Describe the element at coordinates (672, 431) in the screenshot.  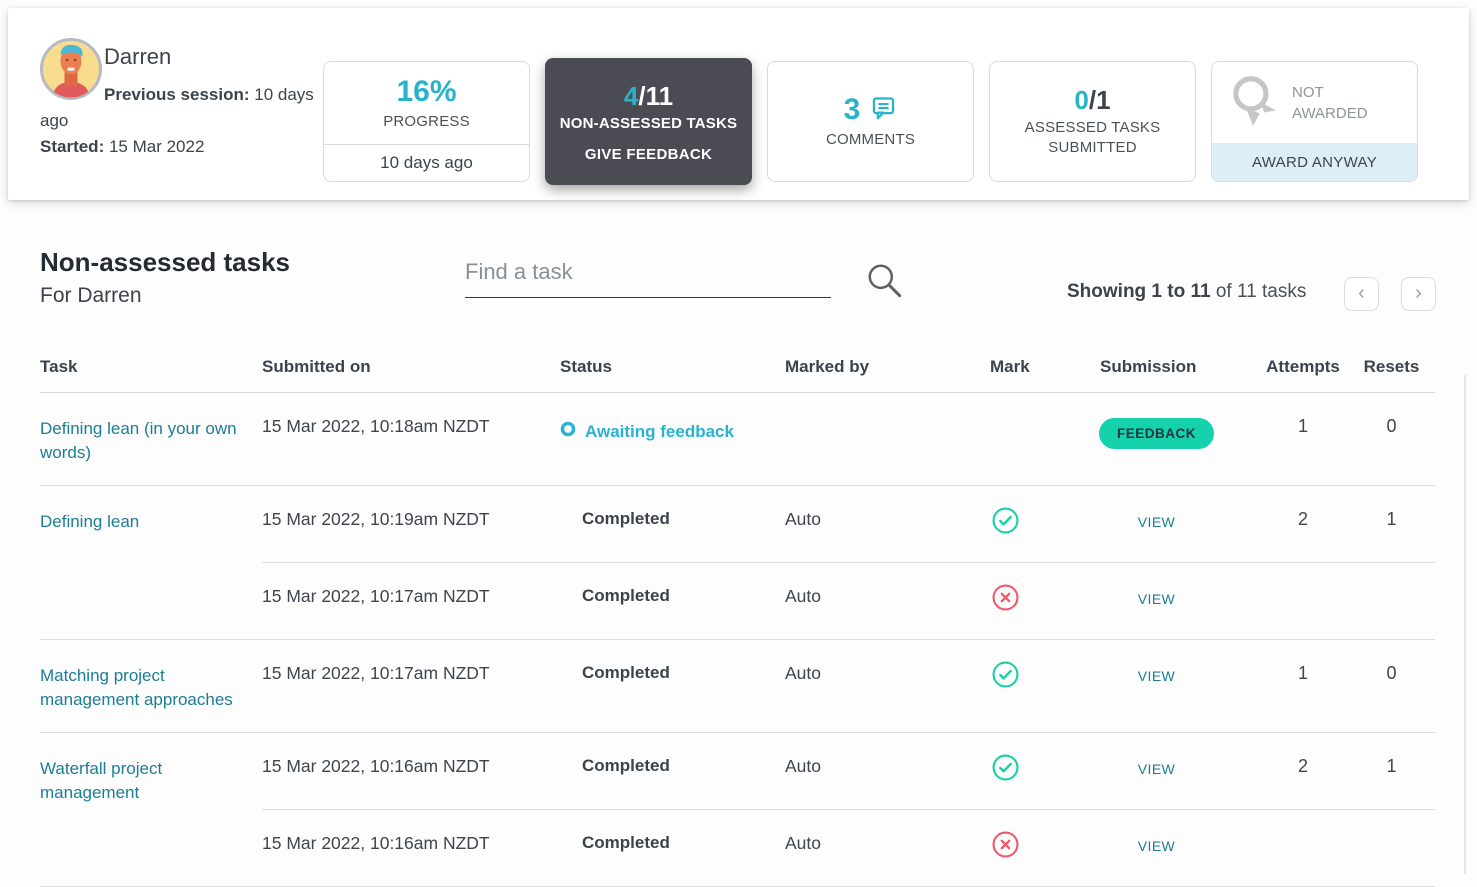
I see `status-cell: Awaiting feedback` at that location.